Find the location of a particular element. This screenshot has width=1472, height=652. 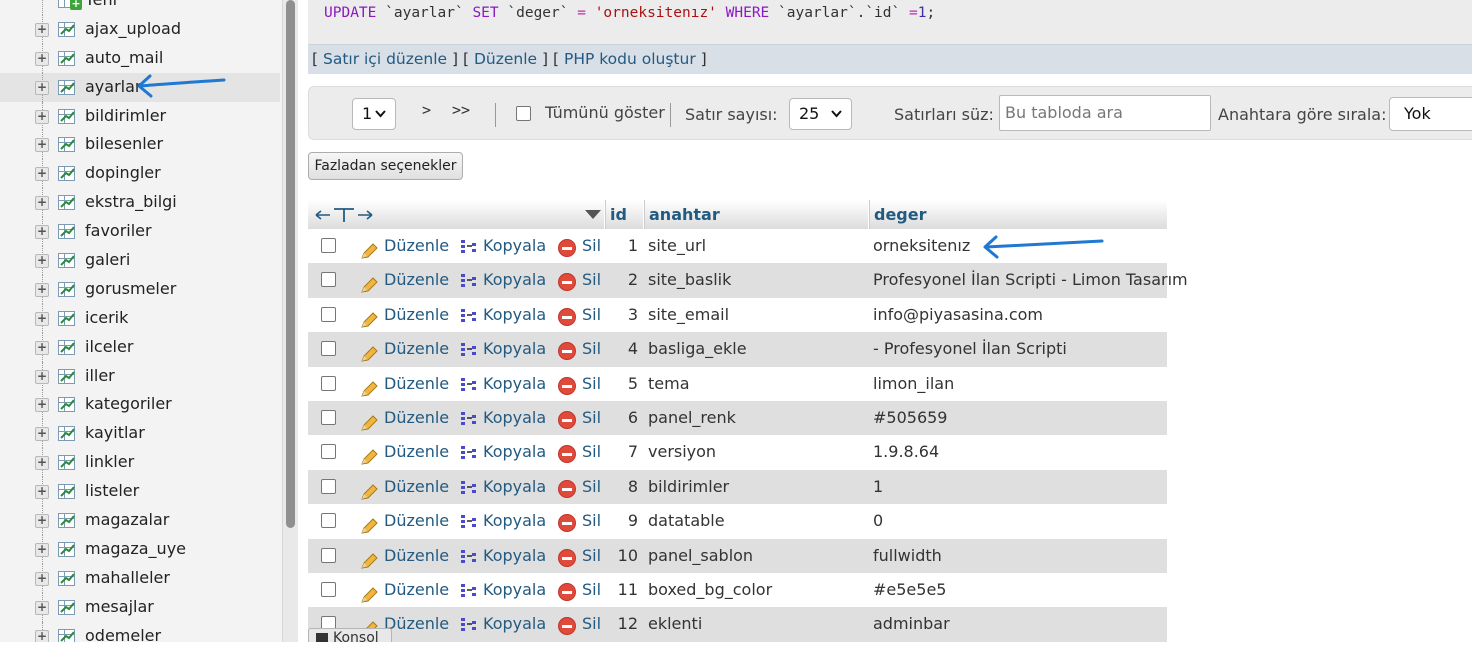

cell-anahtar: datatable is located at coordinates (686, 521).